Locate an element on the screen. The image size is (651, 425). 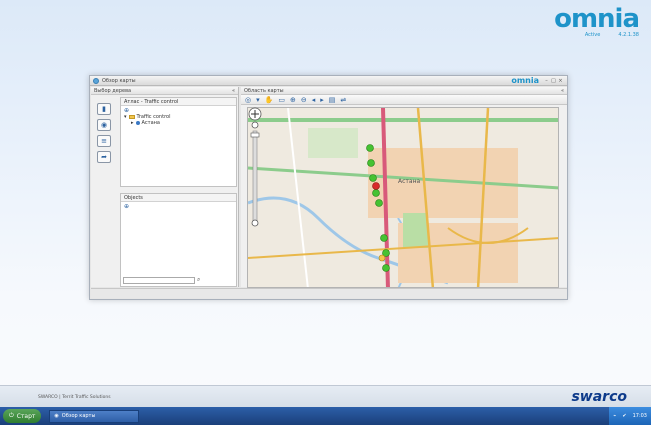
search-input is located at coordinates (159, 280).